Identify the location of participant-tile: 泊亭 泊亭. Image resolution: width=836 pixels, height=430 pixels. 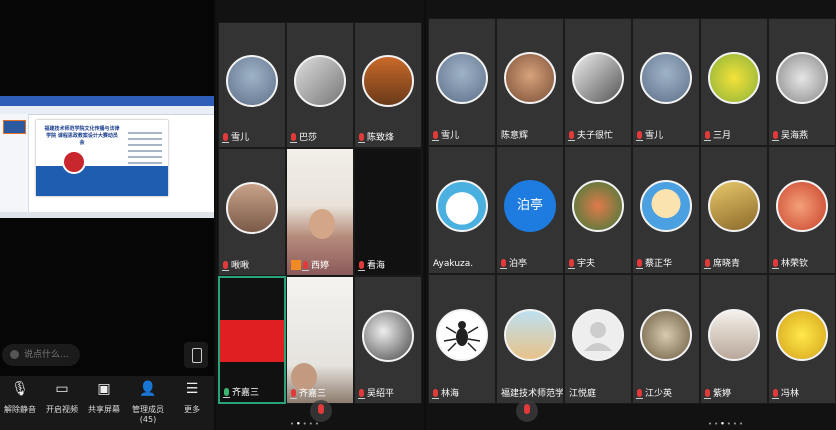
(530, 210).